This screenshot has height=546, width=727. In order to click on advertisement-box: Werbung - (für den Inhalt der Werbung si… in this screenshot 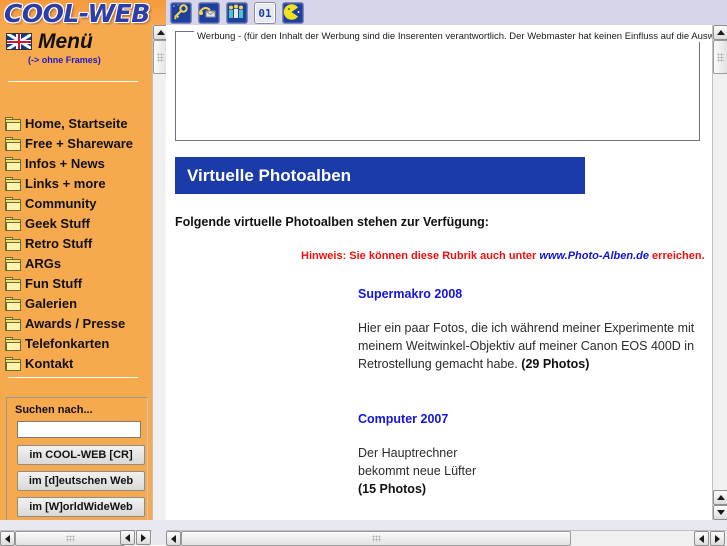, I will do `click(443, 86)`.